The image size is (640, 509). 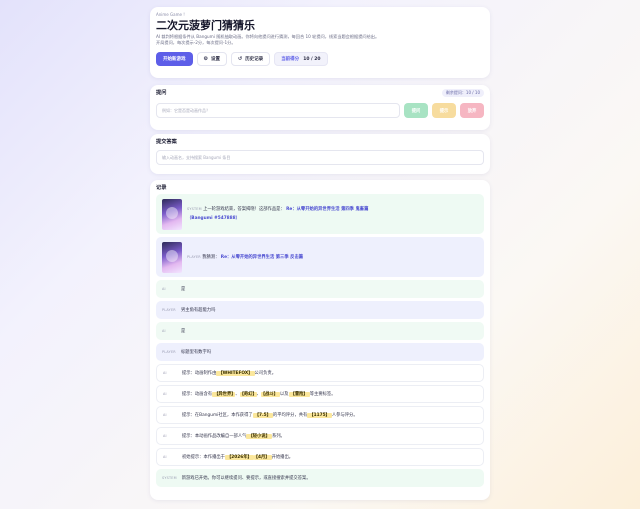 I want to click on log-entry-system: SYSTEM 新游戏已开始。你可以继续提问、要提示，或直接搜索并提交答案。, so click(x=320, y=478).